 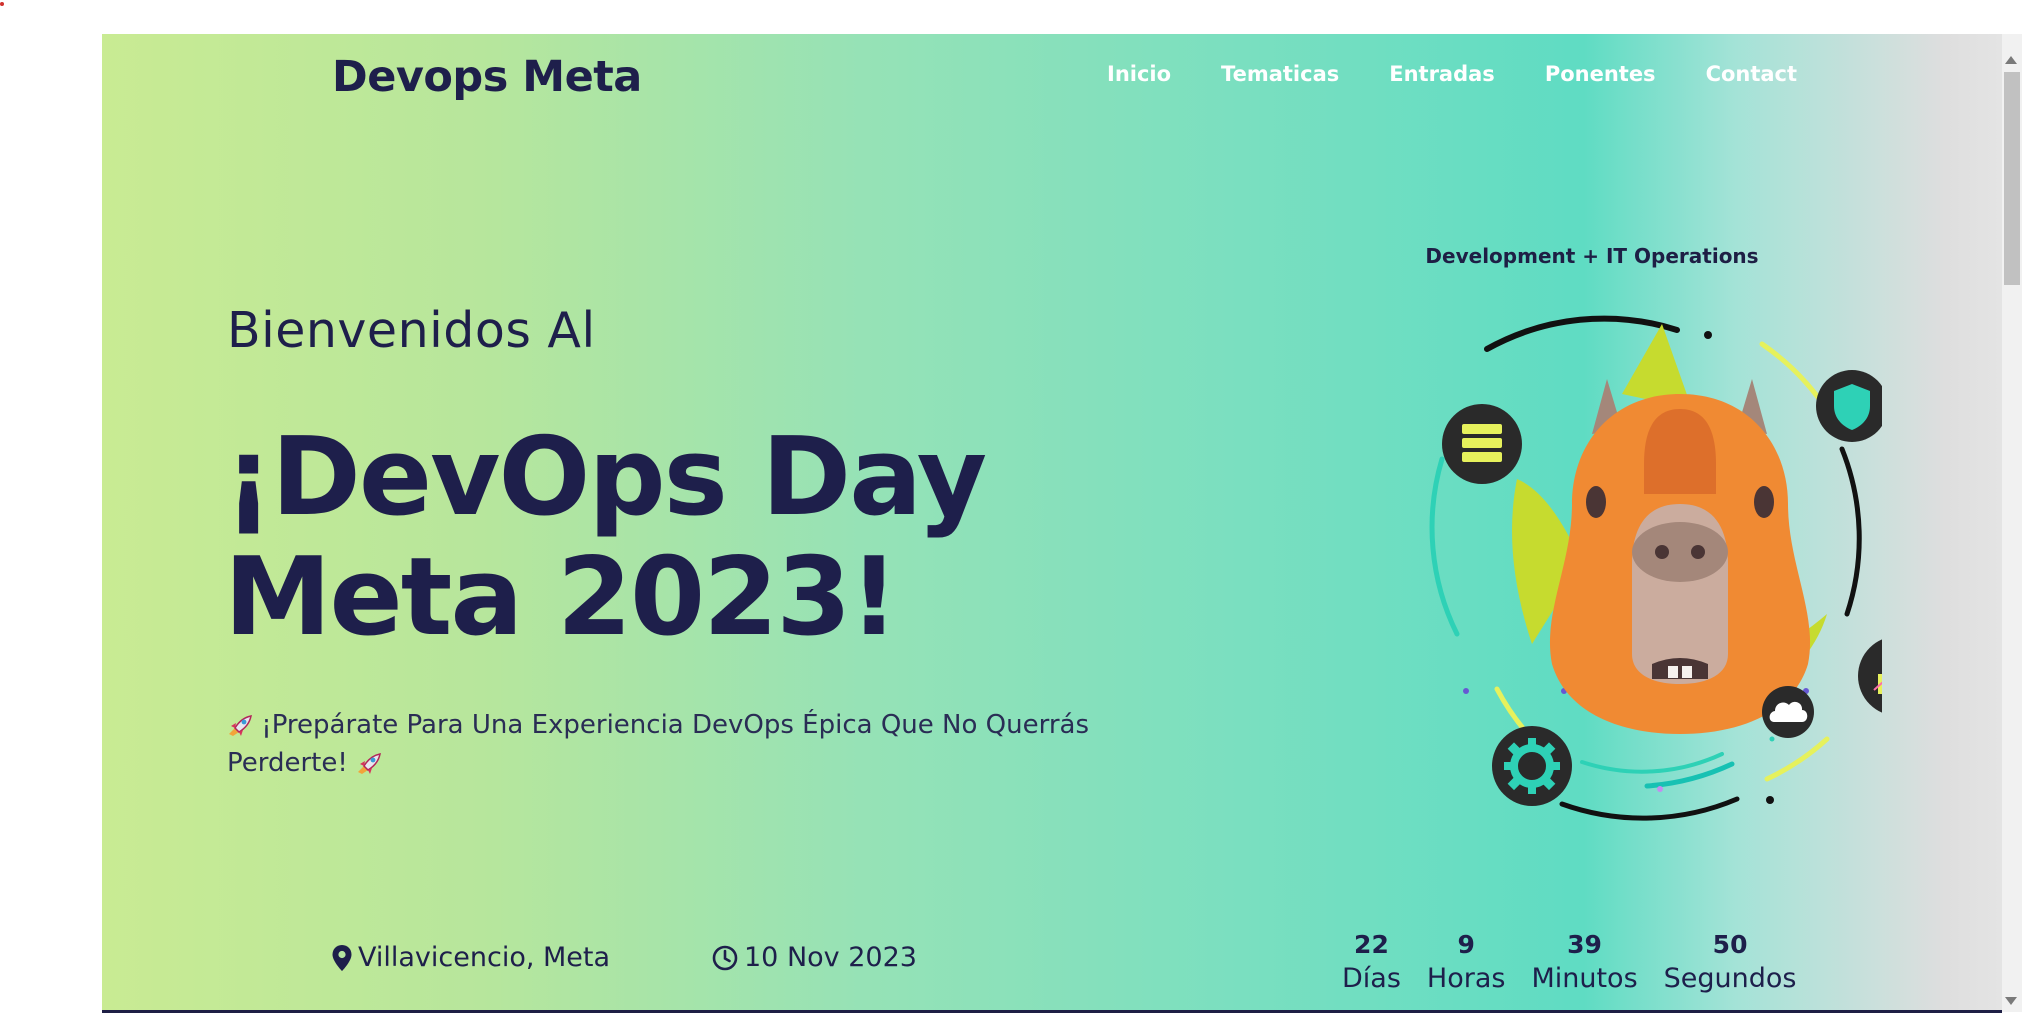 What do you see at coordinates (1584, 978) in the screenshot?
I see `countdown-minutes-label: Minutos` at bounding box center [1584, 978].